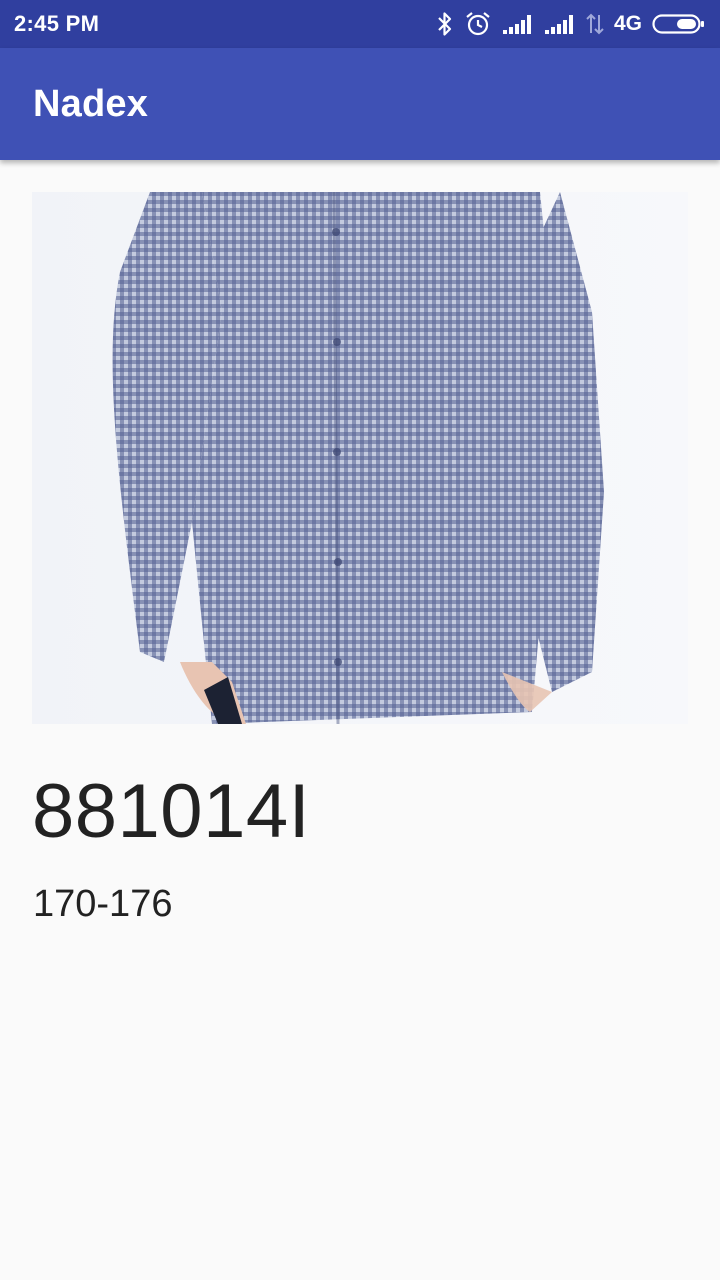  I want to click on data-arrows-icon, so click(595, 24).